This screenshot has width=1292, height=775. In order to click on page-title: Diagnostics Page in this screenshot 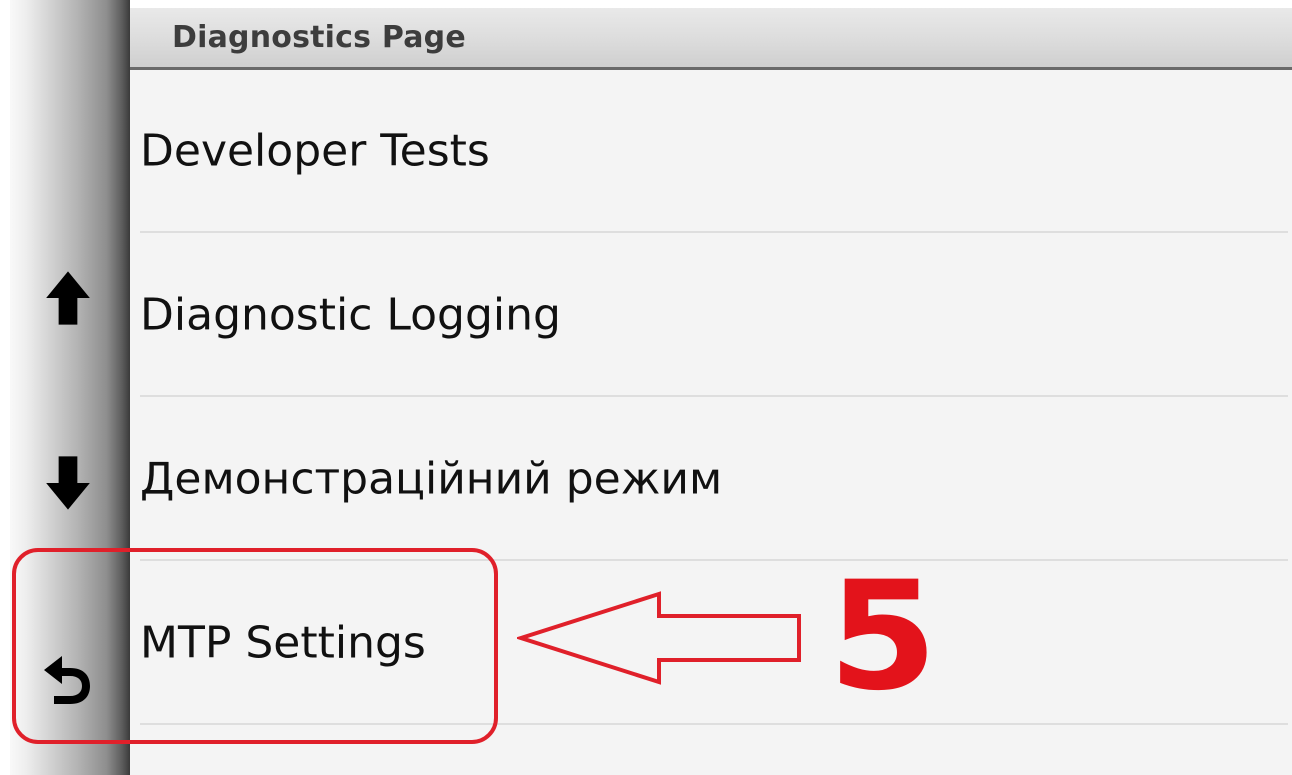, I will do `click(319, 37)`.